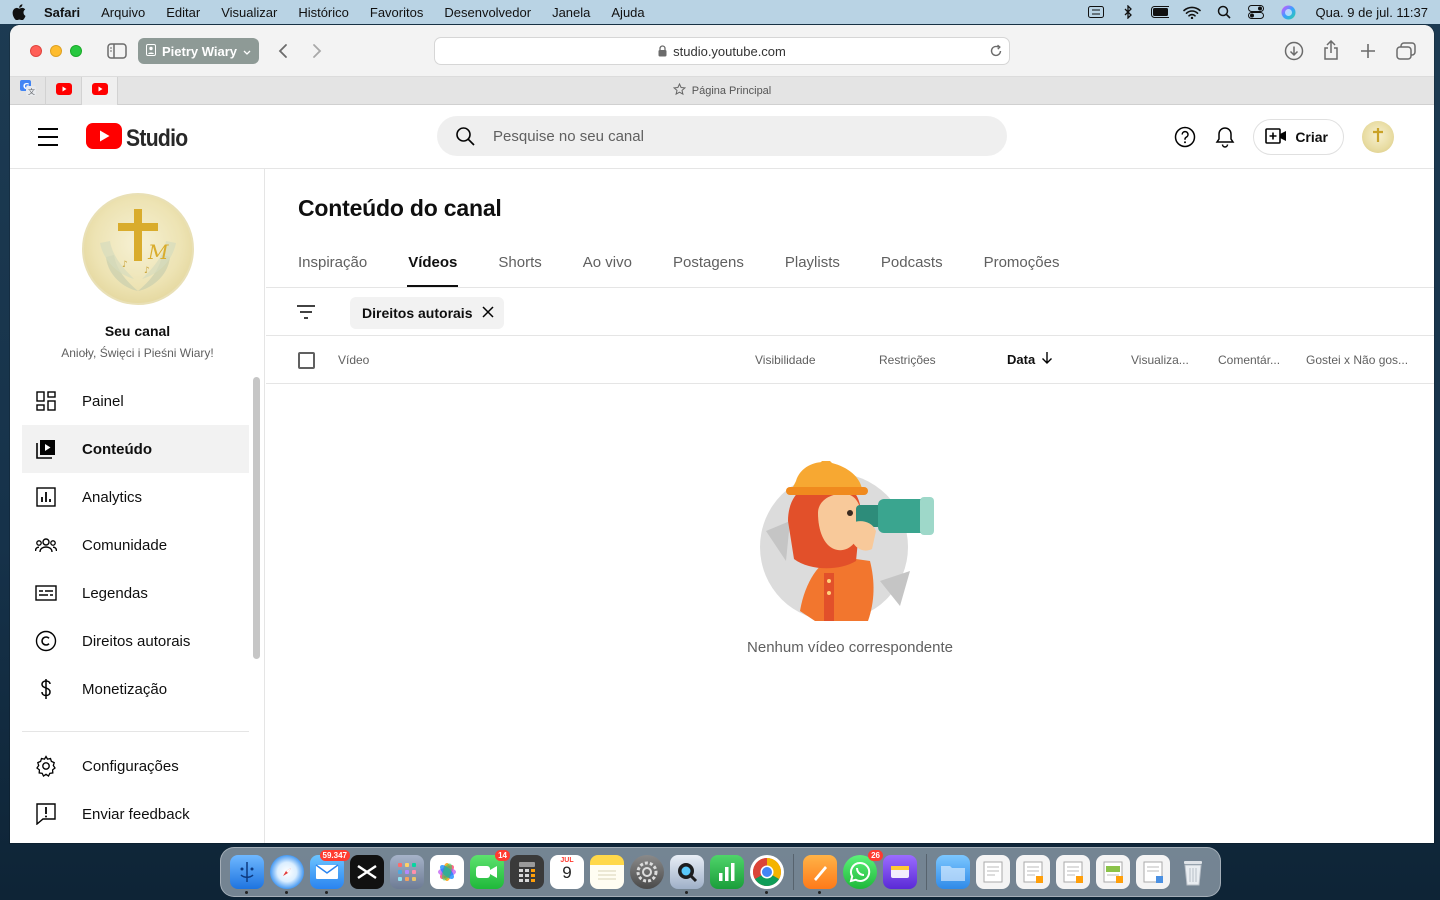 The width and height of the screenshot is (1440, 900). I want to click on reload-icon, so click(996, 51).